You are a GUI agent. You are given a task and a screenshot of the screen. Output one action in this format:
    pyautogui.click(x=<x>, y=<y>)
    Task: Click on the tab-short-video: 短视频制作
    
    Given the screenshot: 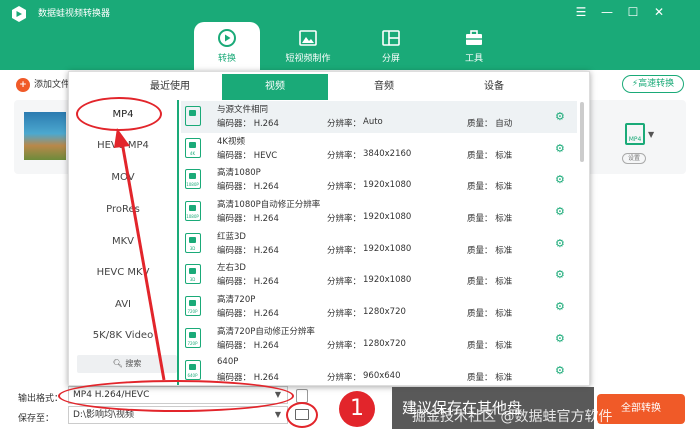 What is the action you would take?
    pyautogui.click(x=308, y=46)
    